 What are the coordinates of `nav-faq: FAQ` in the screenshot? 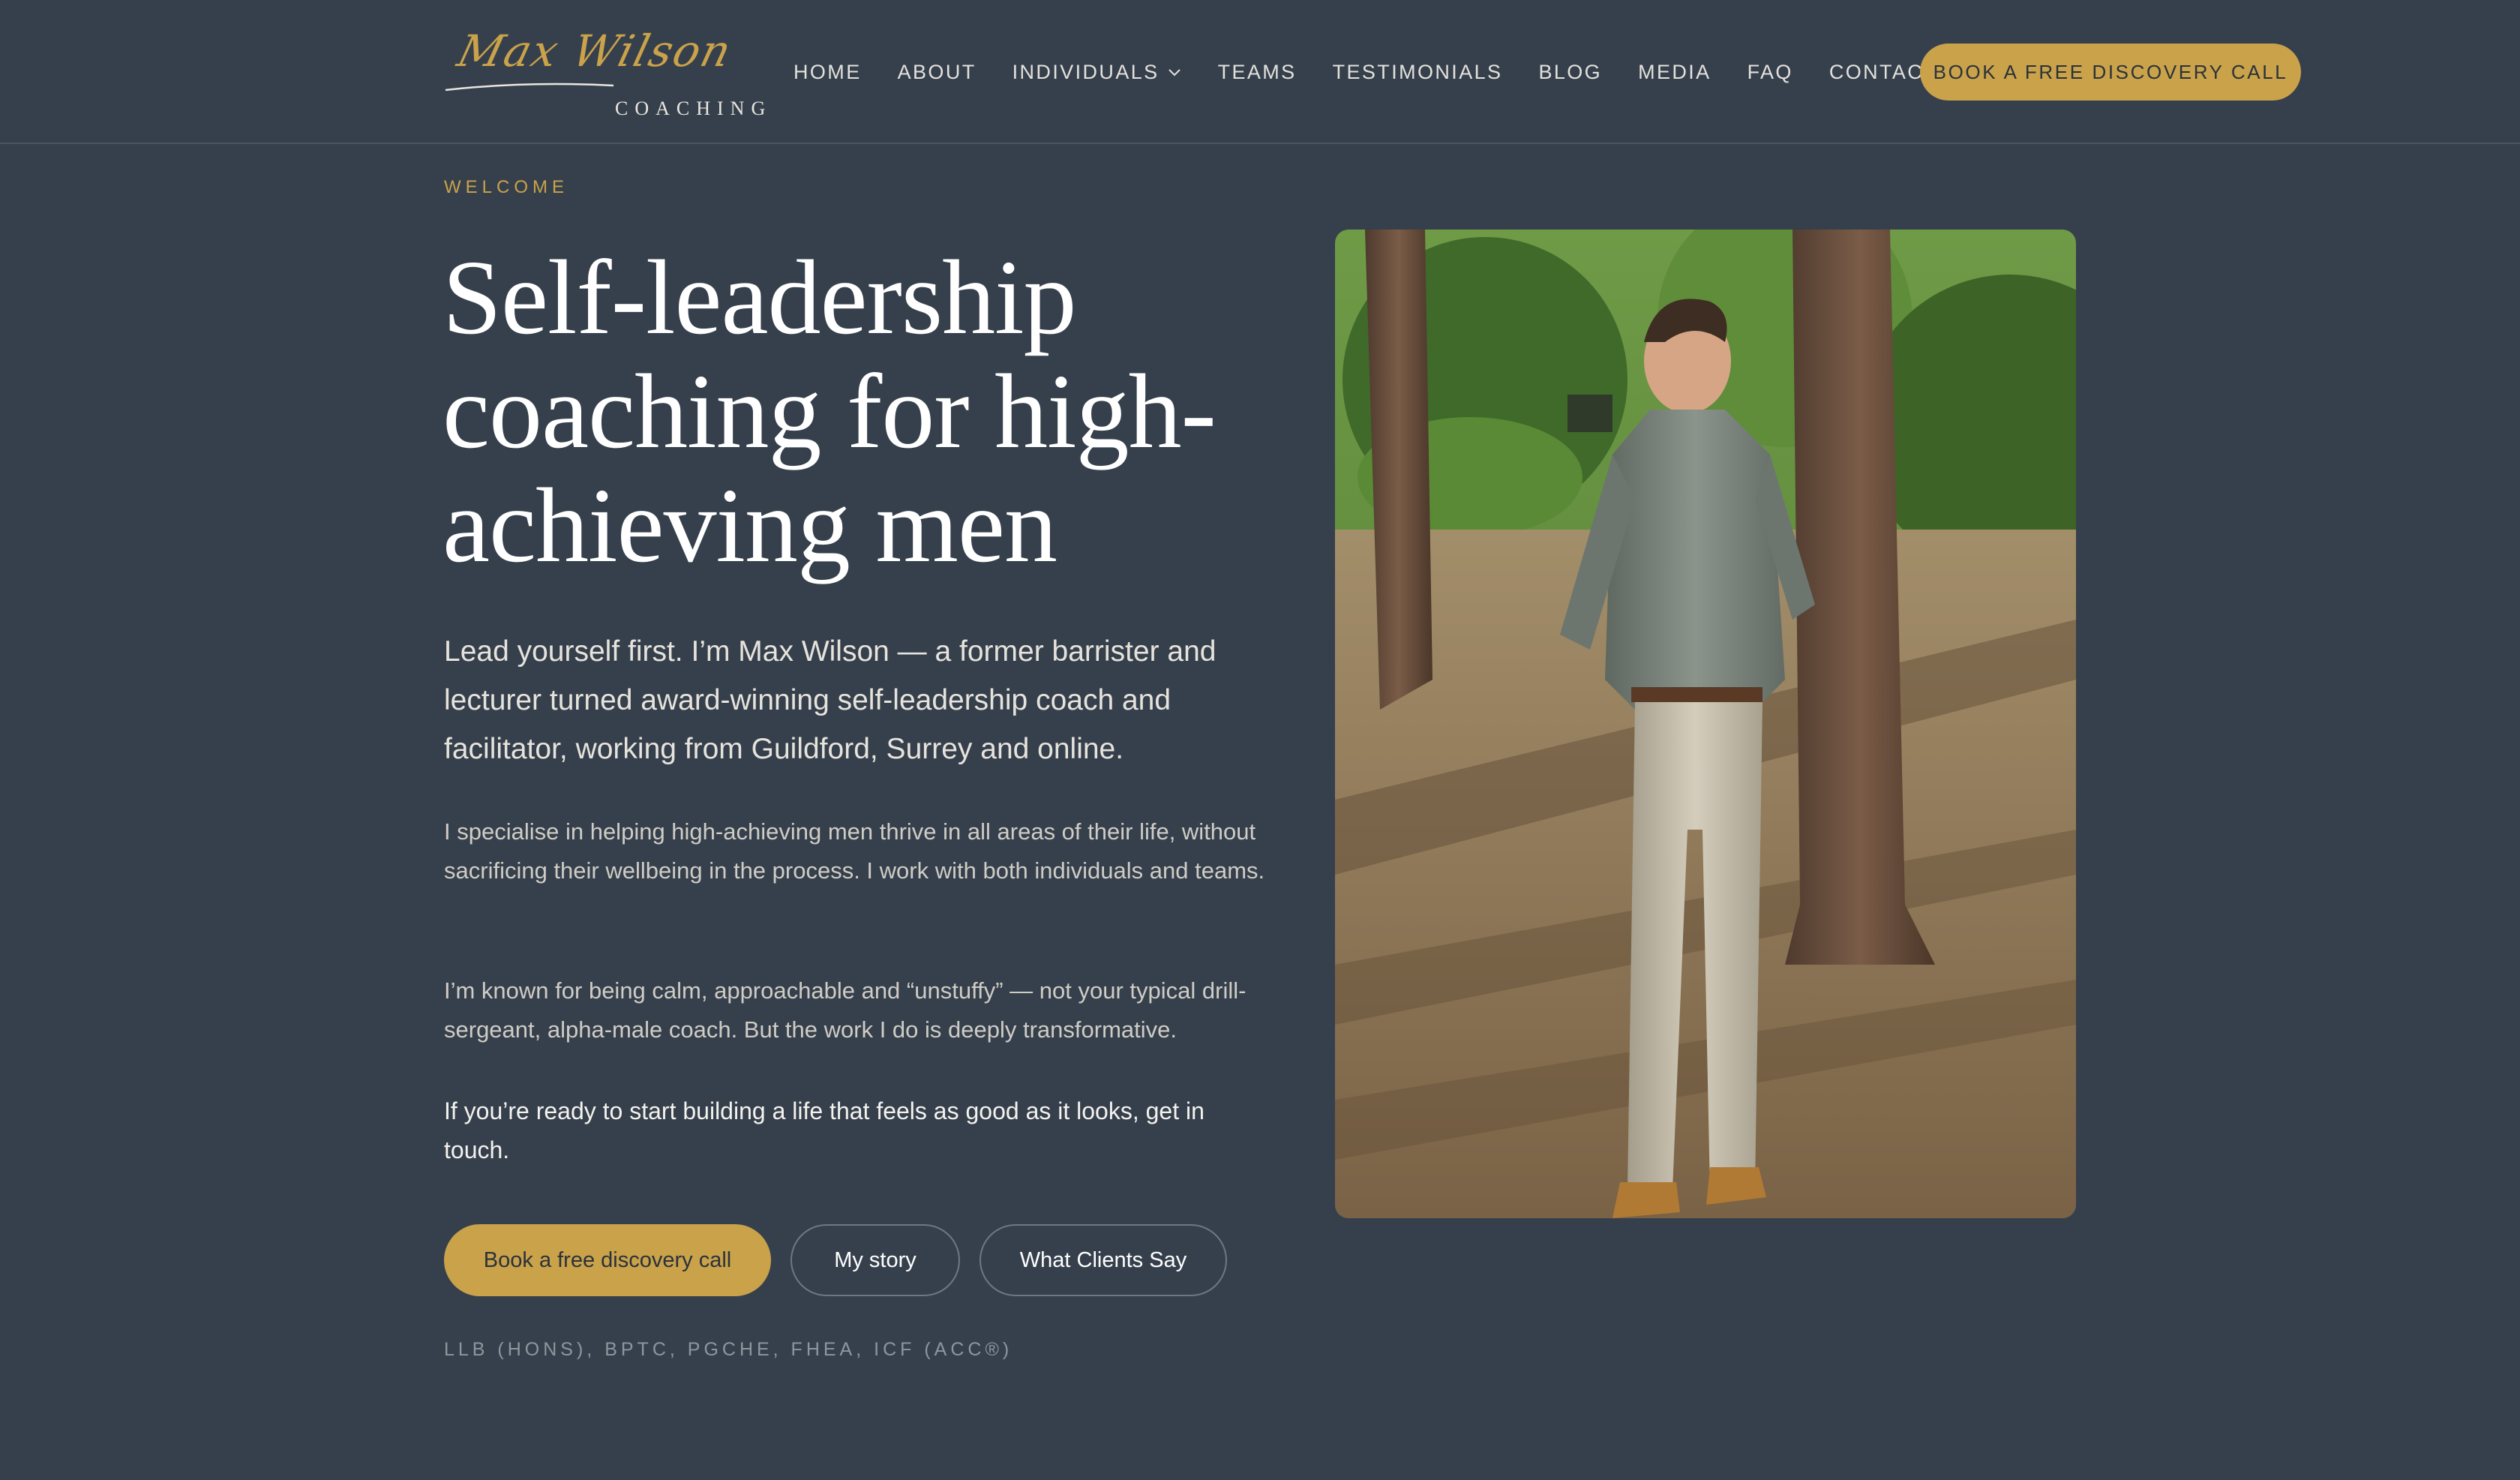 It's located at (1770, 72).